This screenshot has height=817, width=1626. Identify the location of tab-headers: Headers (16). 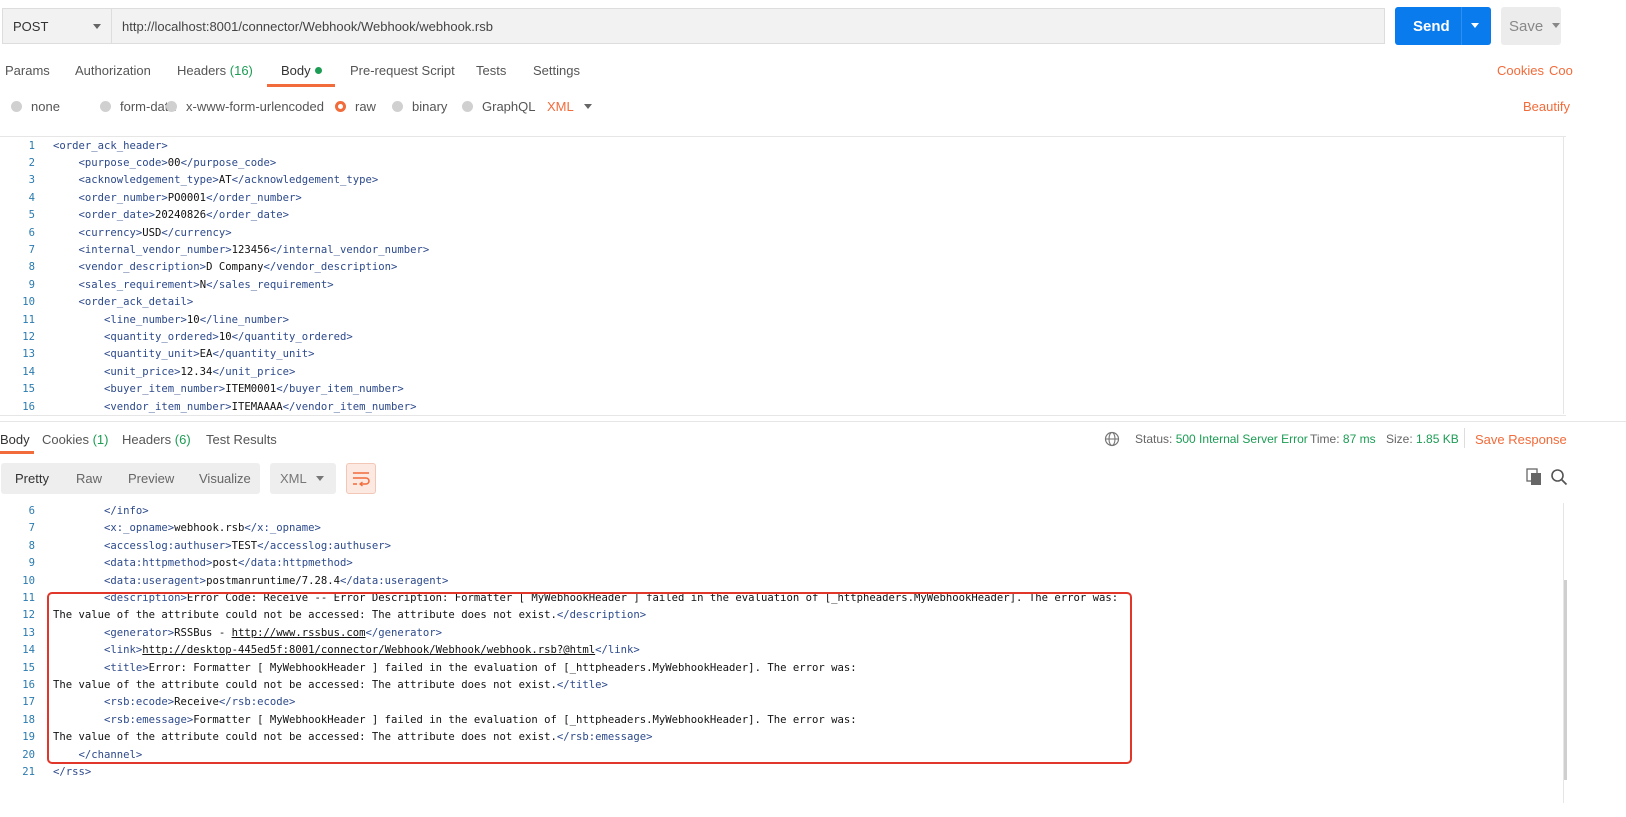
(215, 70).